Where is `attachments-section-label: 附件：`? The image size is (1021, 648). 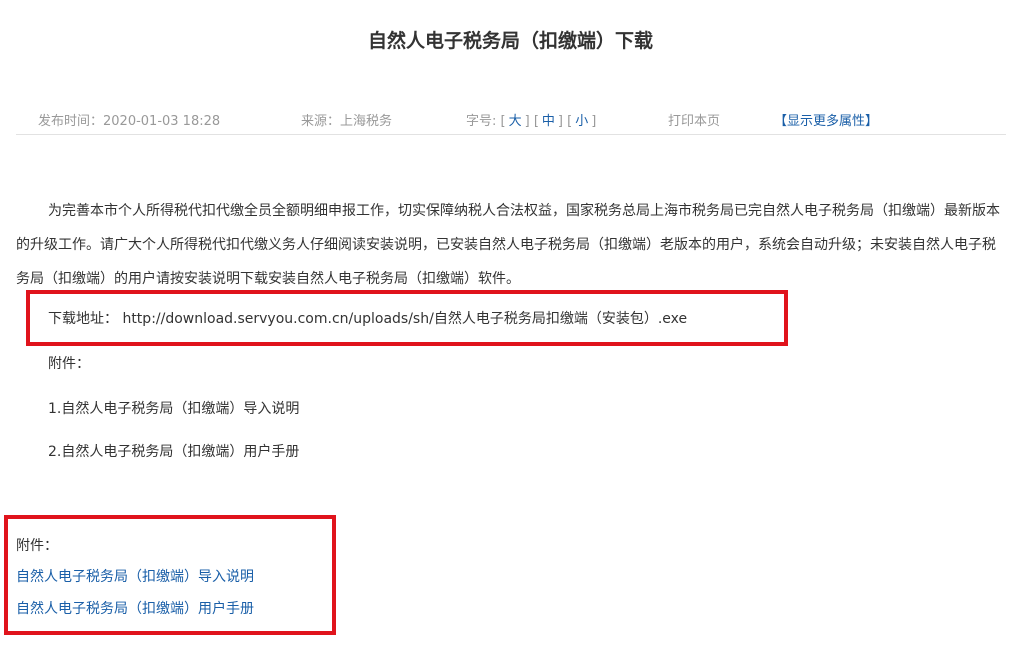
attachments-section-label: 附件： is located at coordinates (37, 546).